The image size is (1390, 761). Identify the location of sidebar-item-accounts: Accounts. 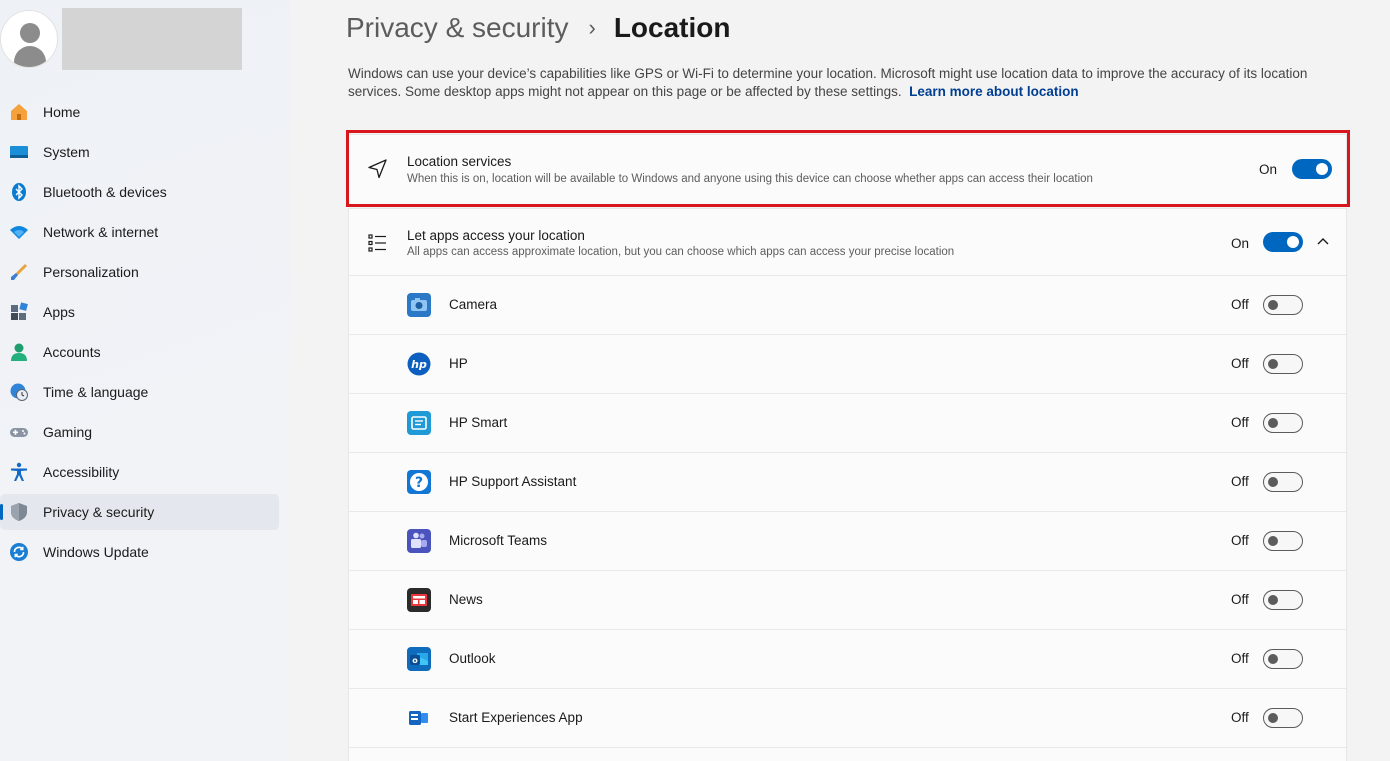
(139, 352).